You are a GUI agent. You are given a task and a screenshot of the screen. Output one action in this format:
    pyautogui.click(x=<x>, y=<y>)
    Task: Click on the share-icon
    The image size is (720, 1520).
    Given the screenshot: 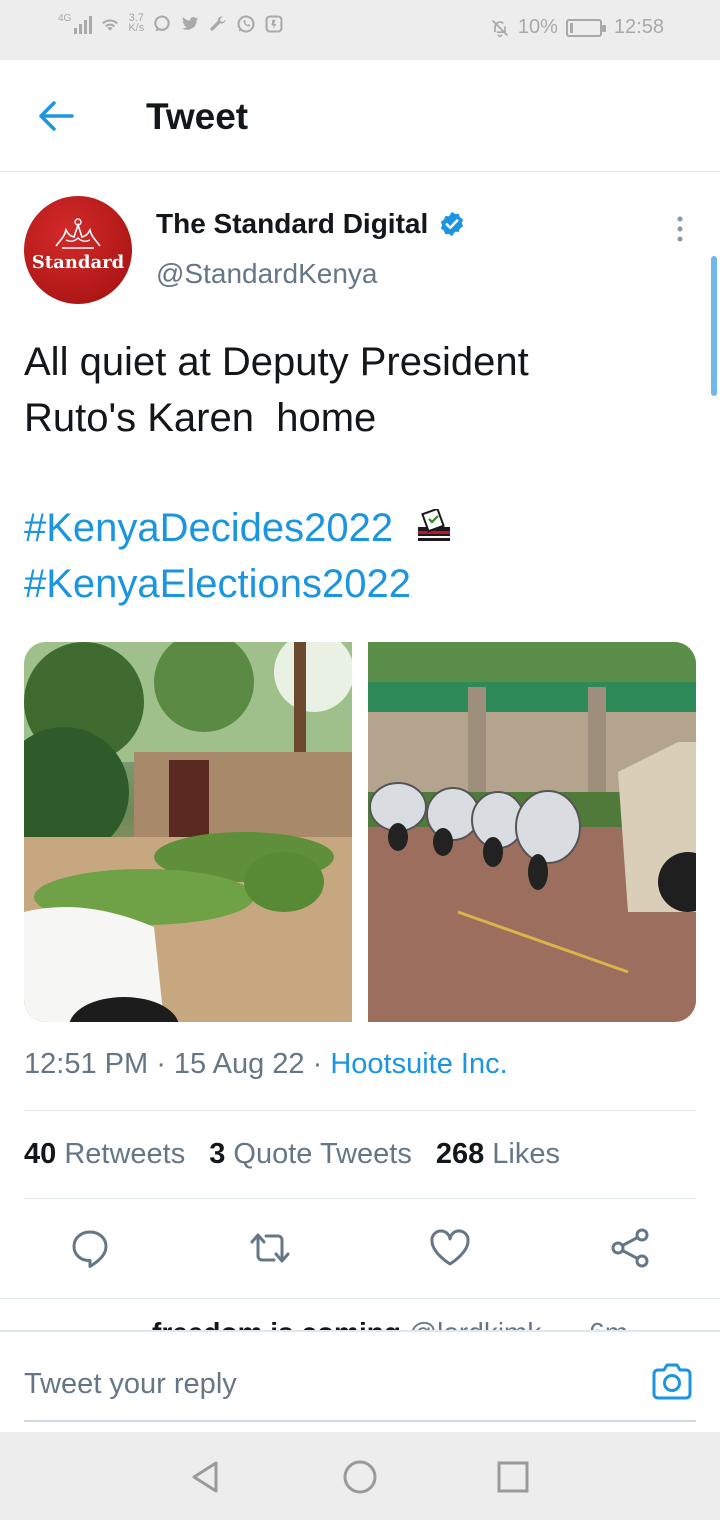 What is the action you would take?
    pyautogui.click(x=630, y=1248)
    